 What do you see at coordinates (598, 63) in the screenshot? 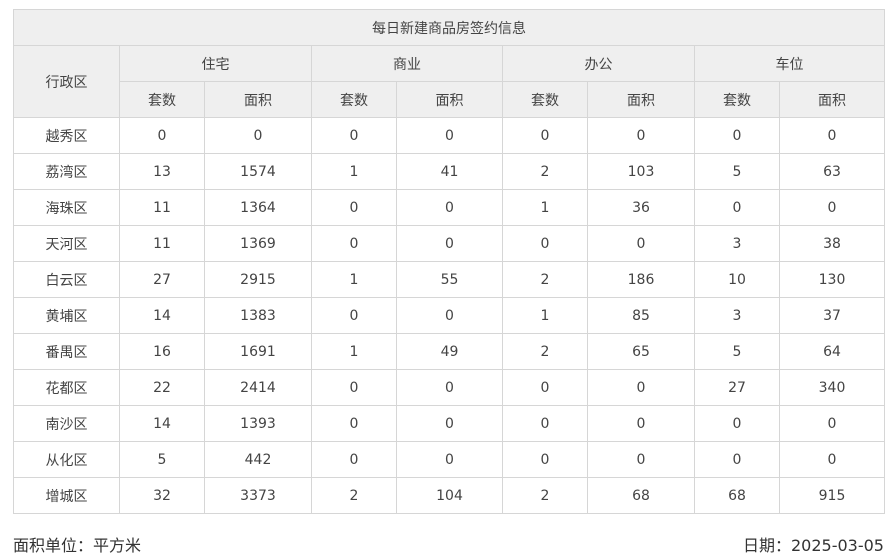
I see `group-header-office: 办公` at bounding box center [598, 63].